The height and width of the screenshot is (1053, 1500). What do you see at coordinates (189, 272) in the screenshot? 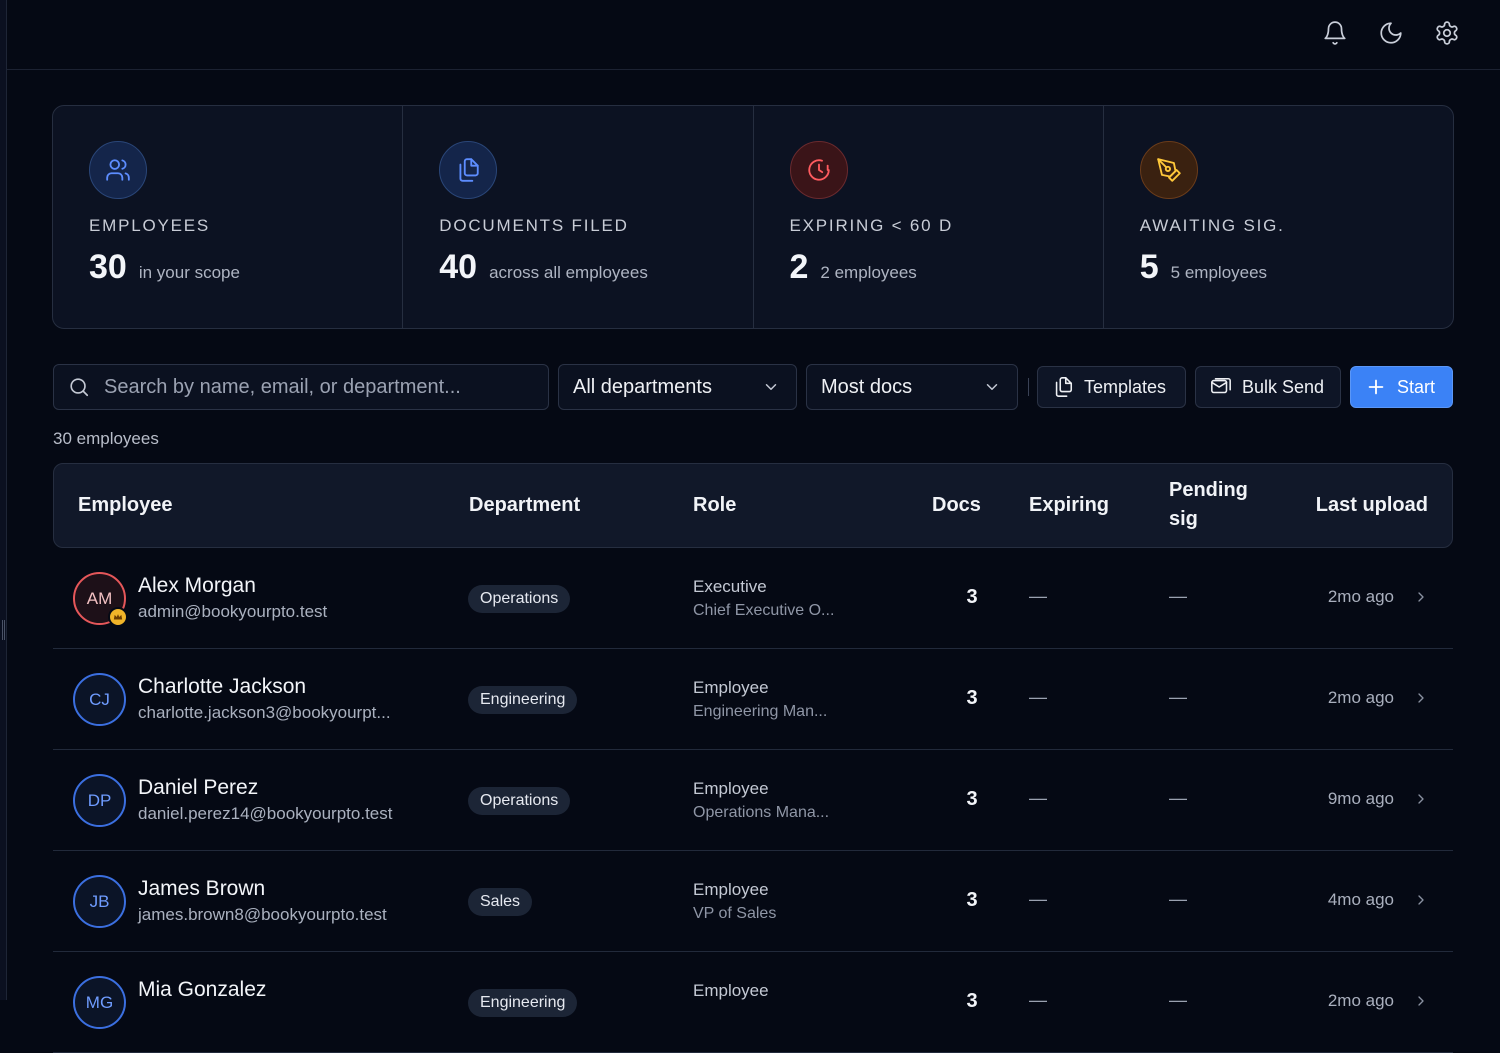
I see `stat-subtext: in your scope` at bounding box center [189, 272].